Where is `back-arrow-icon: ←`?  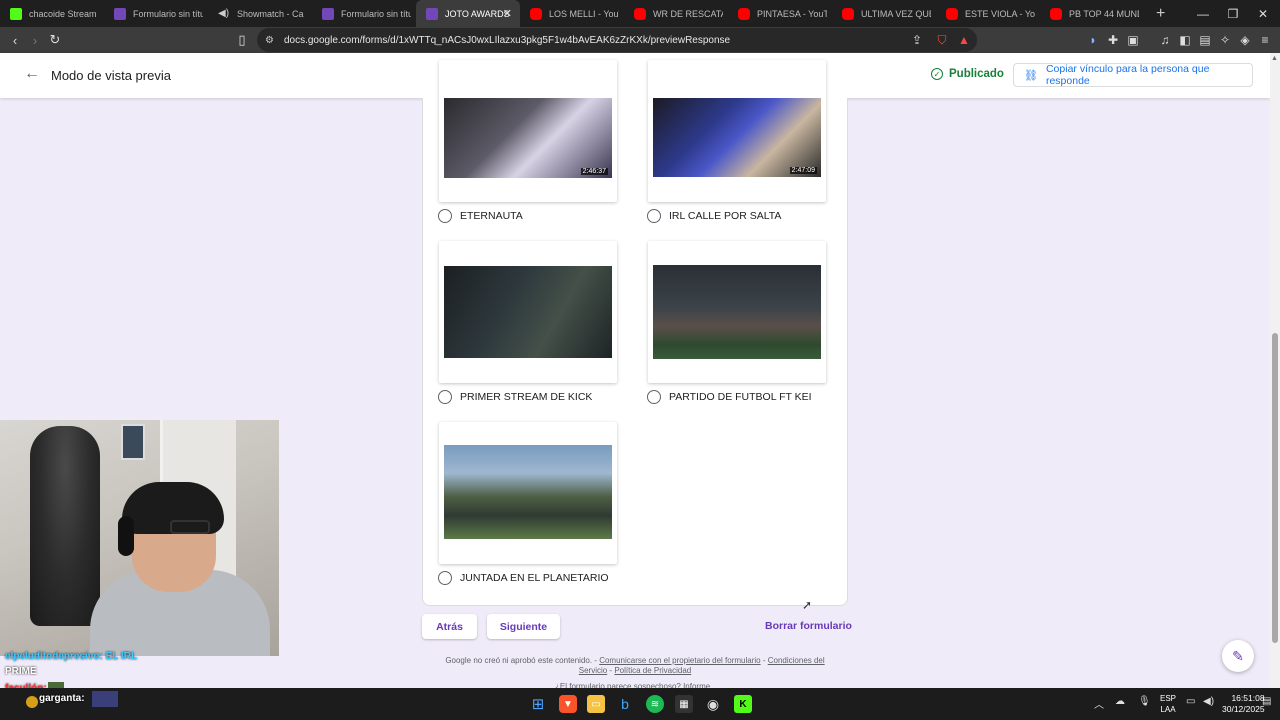
back-arrow-icon: ← is located at coordinates (32, 74).